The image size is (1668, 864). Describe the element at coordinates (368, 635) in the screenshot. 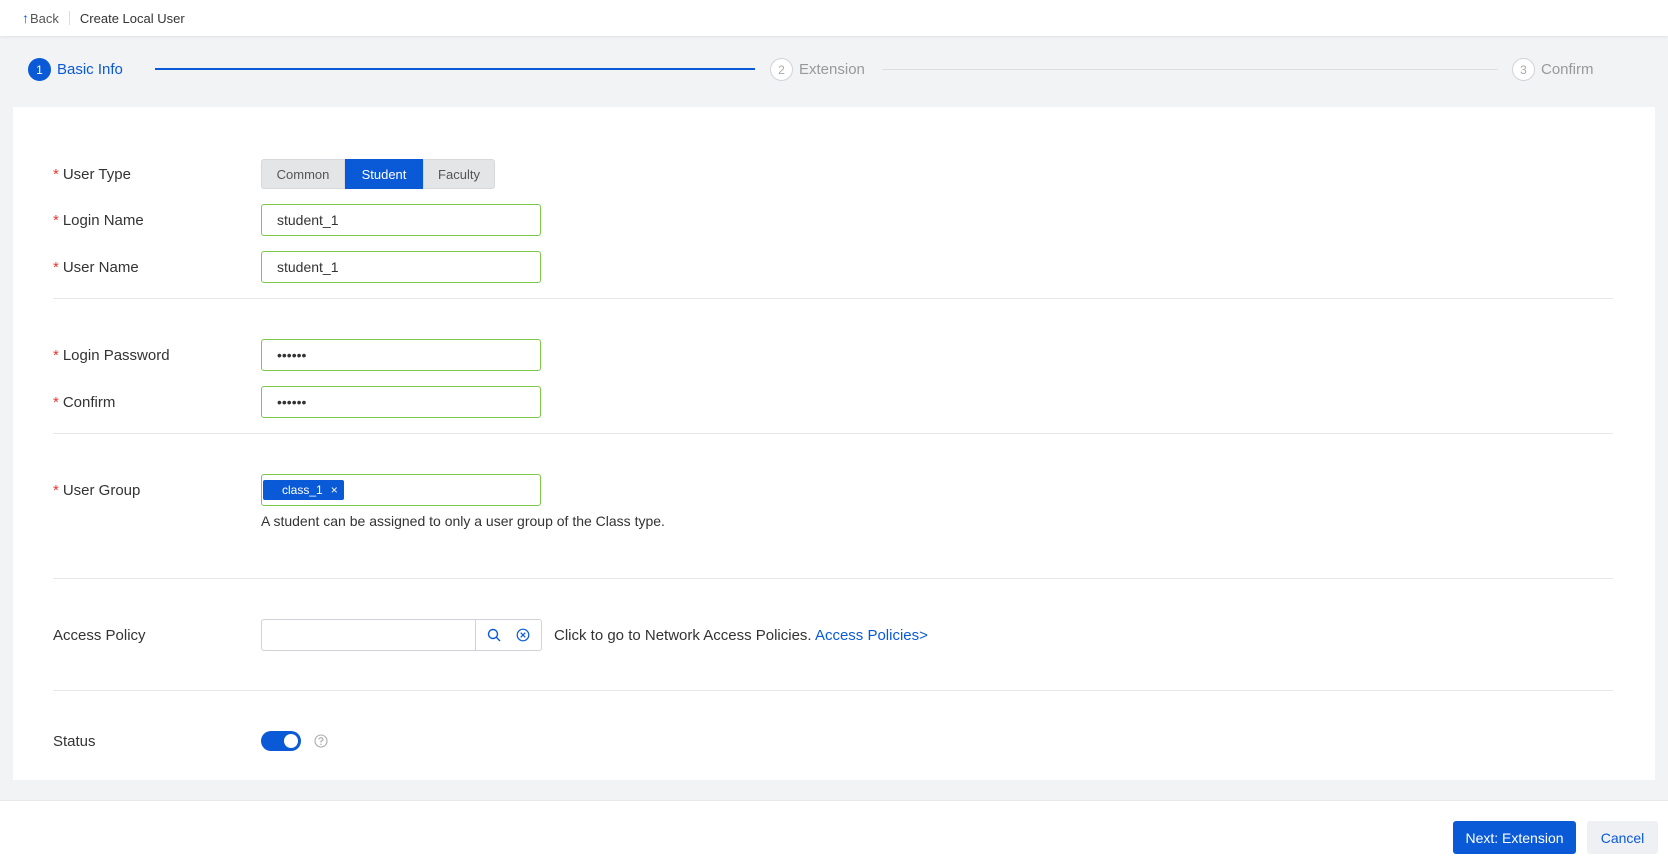

I see `access-policy-input` at that location.